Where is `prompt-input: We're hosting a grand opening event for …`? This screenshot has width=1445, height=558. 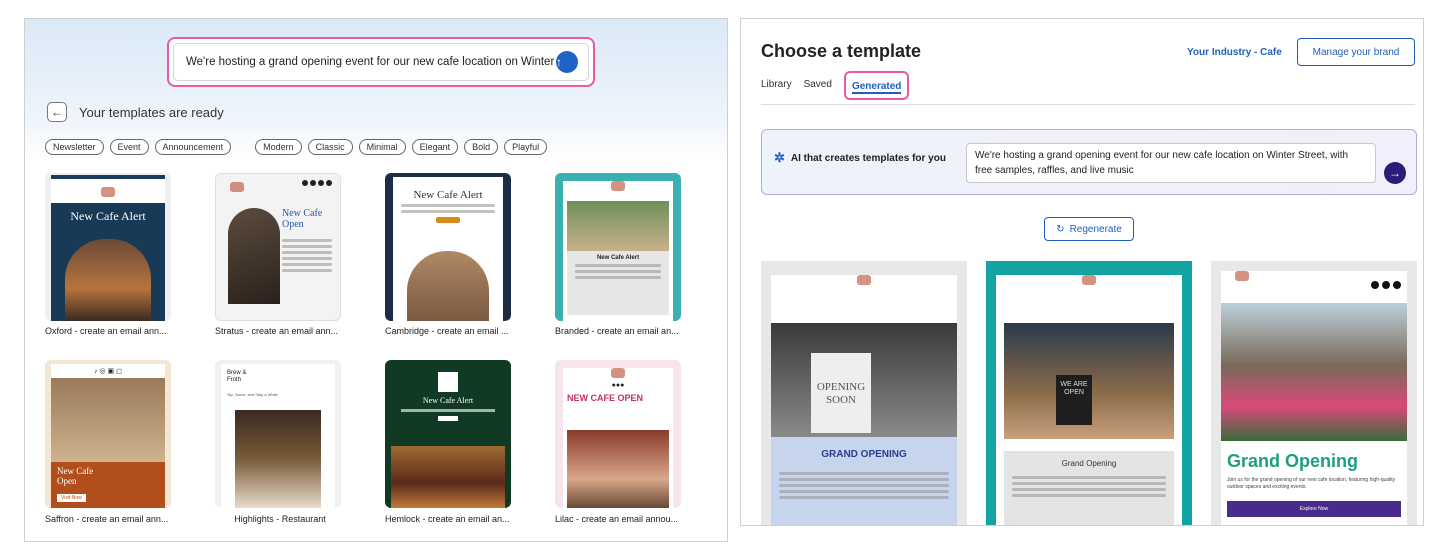 prompt-input: We're hosting a grand opening event for … is located at coordinates (381, 62).